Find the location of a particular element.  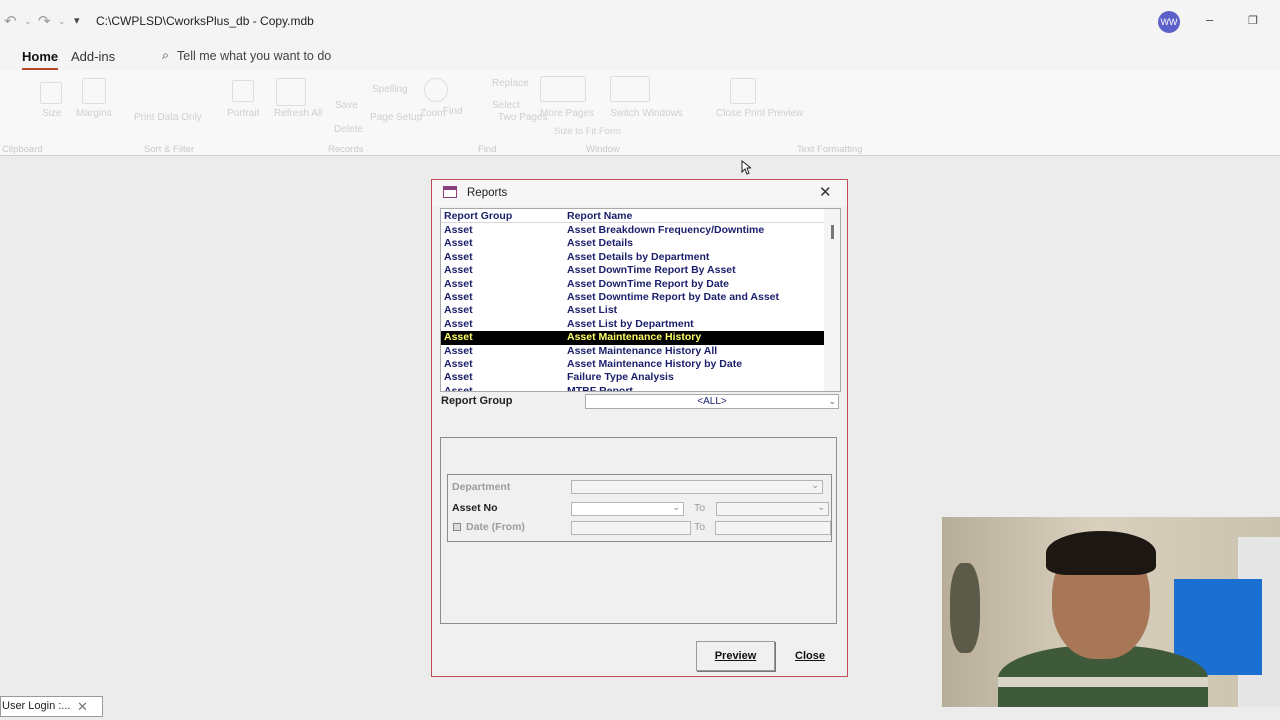

switch-windows-icon is located at coordinates (630, 89).